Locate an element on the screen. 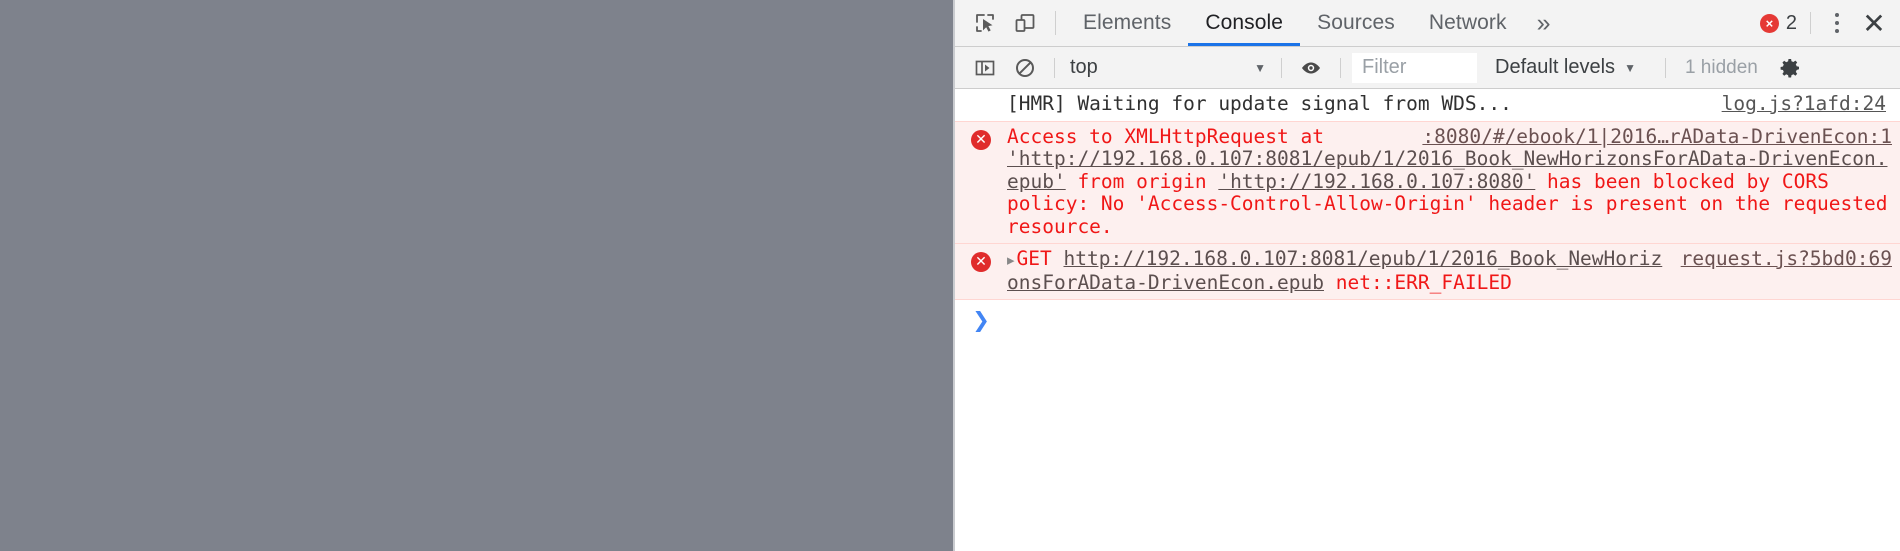  tab-elements: Elements is located at coordinates (1127, 23).